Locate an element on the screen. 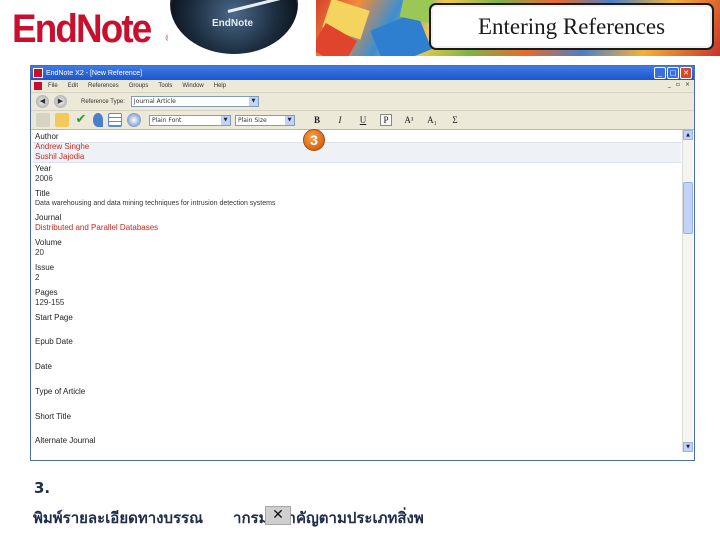  doc-restore-button: ▫ is located at coordinates (678, 84).